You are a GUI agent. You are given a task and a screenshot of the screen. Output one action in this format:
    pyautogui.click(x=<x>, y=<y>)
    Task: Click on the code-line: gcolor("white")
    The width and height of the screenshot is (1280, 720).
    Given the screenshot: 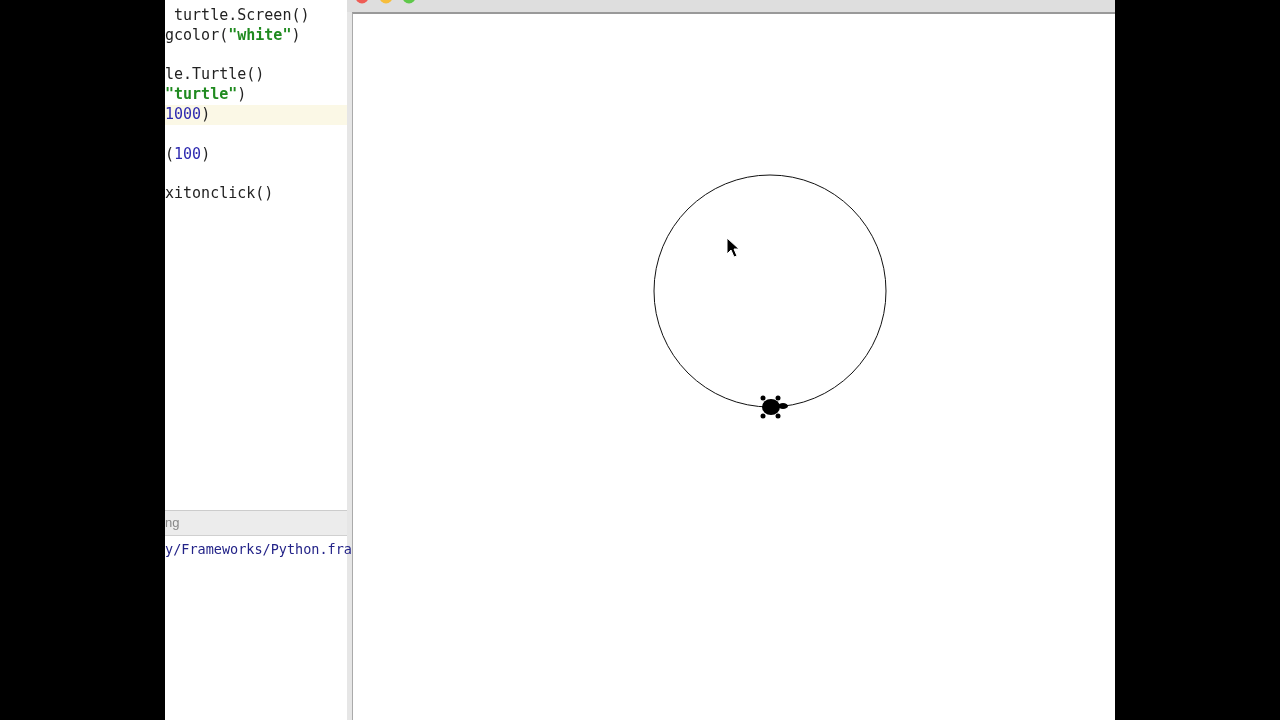 What is the action you would take?
    pyautogui.click(x=233, y=35)
    